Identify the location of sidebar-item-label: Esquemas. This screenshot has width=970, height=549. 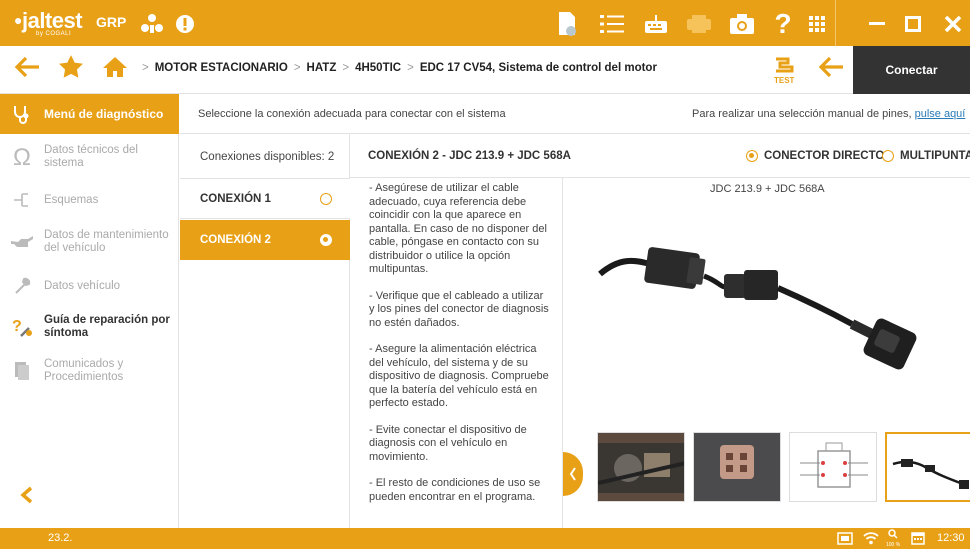
(71, 199).